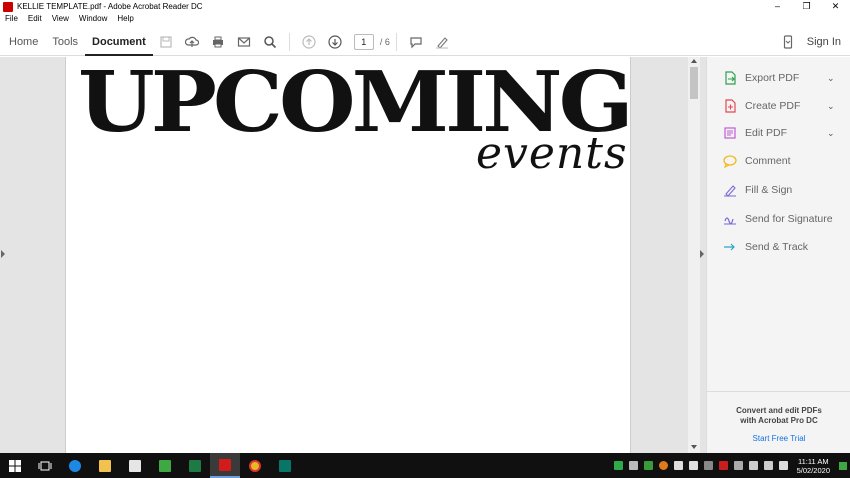 Image resolution: width=850 pixels, height=478 pixels. What do you see at coordinates (783, 465) in the screenshot?
I see `keyboard-icon` at bounding box center [783, 465].